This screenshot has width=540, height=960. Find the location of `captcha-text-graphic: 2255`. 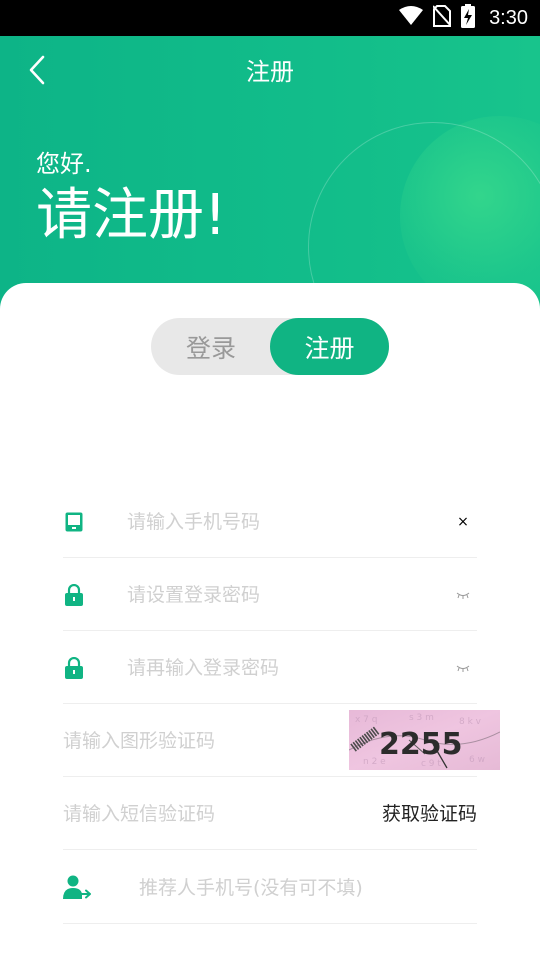

captcha-text-graphic: 2255 is located at coordinates (421, 744).